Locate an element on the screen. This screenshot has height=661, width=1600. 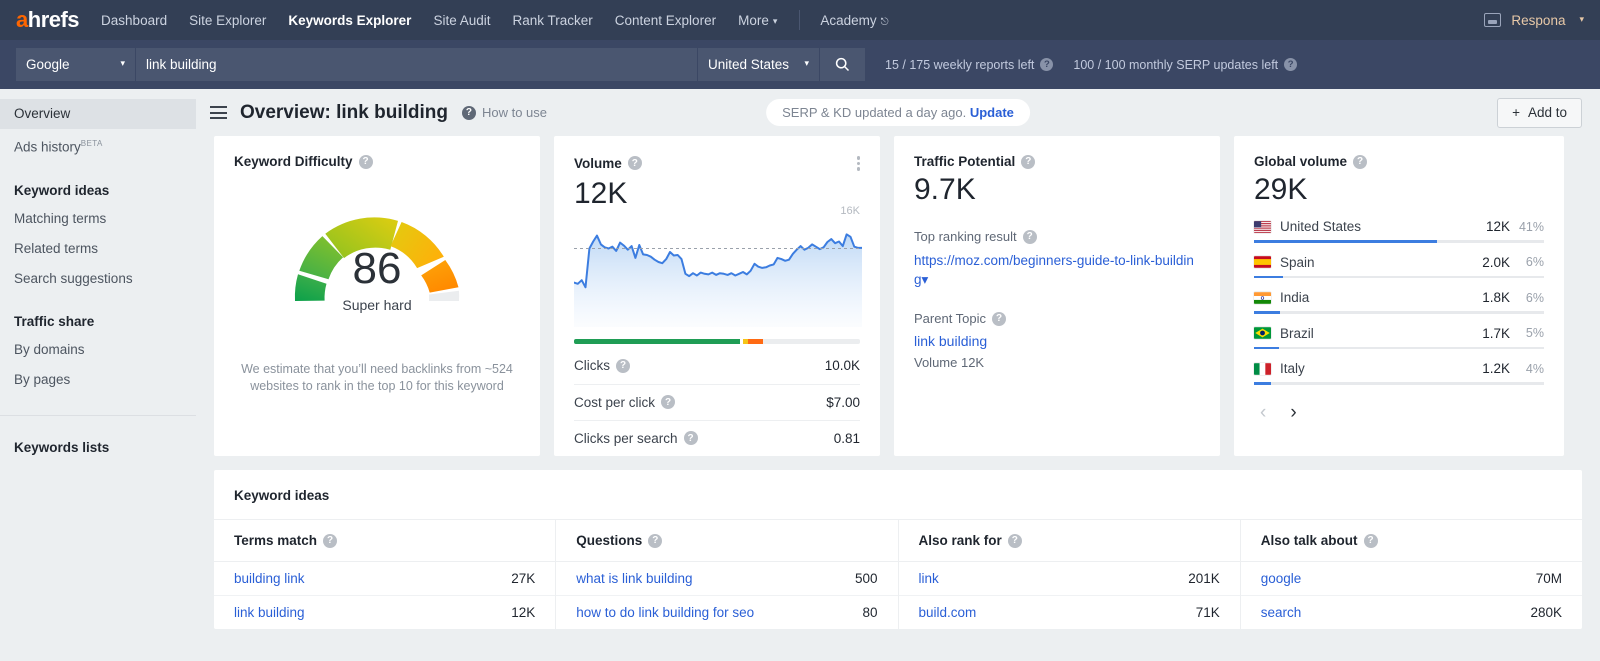
keyword-idea-term: building link is located at coordinates (269, 578).